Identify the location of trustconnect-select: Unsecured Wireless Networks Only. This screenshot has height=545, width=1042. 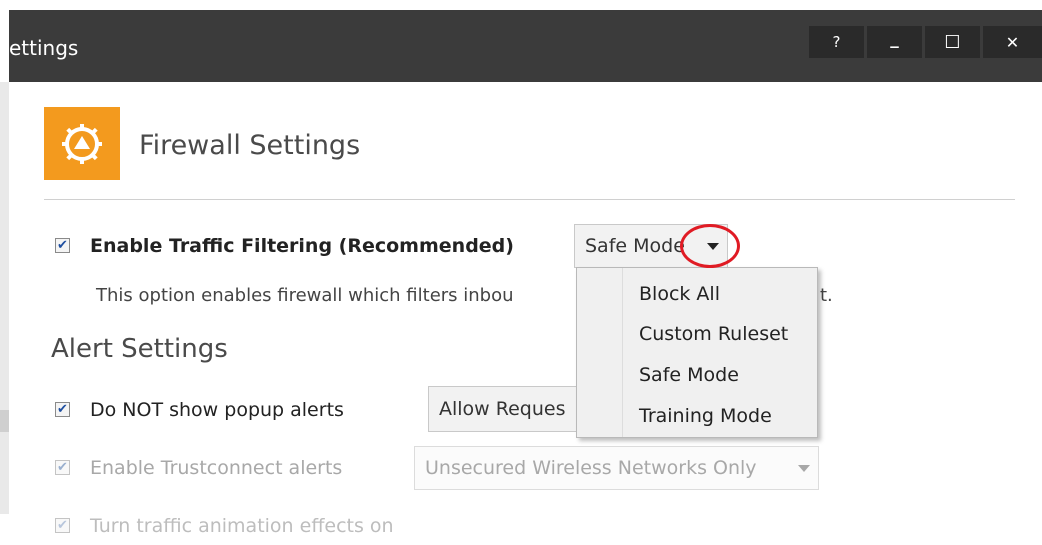
(616, 468).